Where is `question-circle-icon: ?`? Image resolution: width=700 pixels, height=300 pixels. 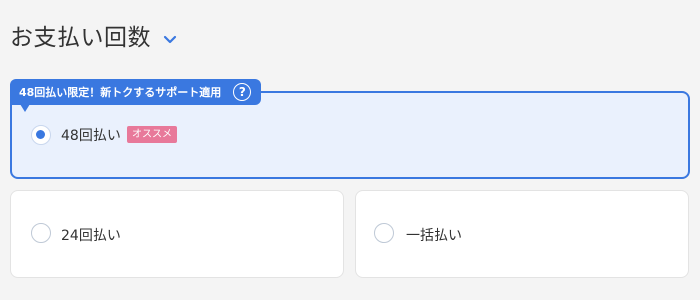 question-circle-icon: ? is located at coordinates (242, 92).